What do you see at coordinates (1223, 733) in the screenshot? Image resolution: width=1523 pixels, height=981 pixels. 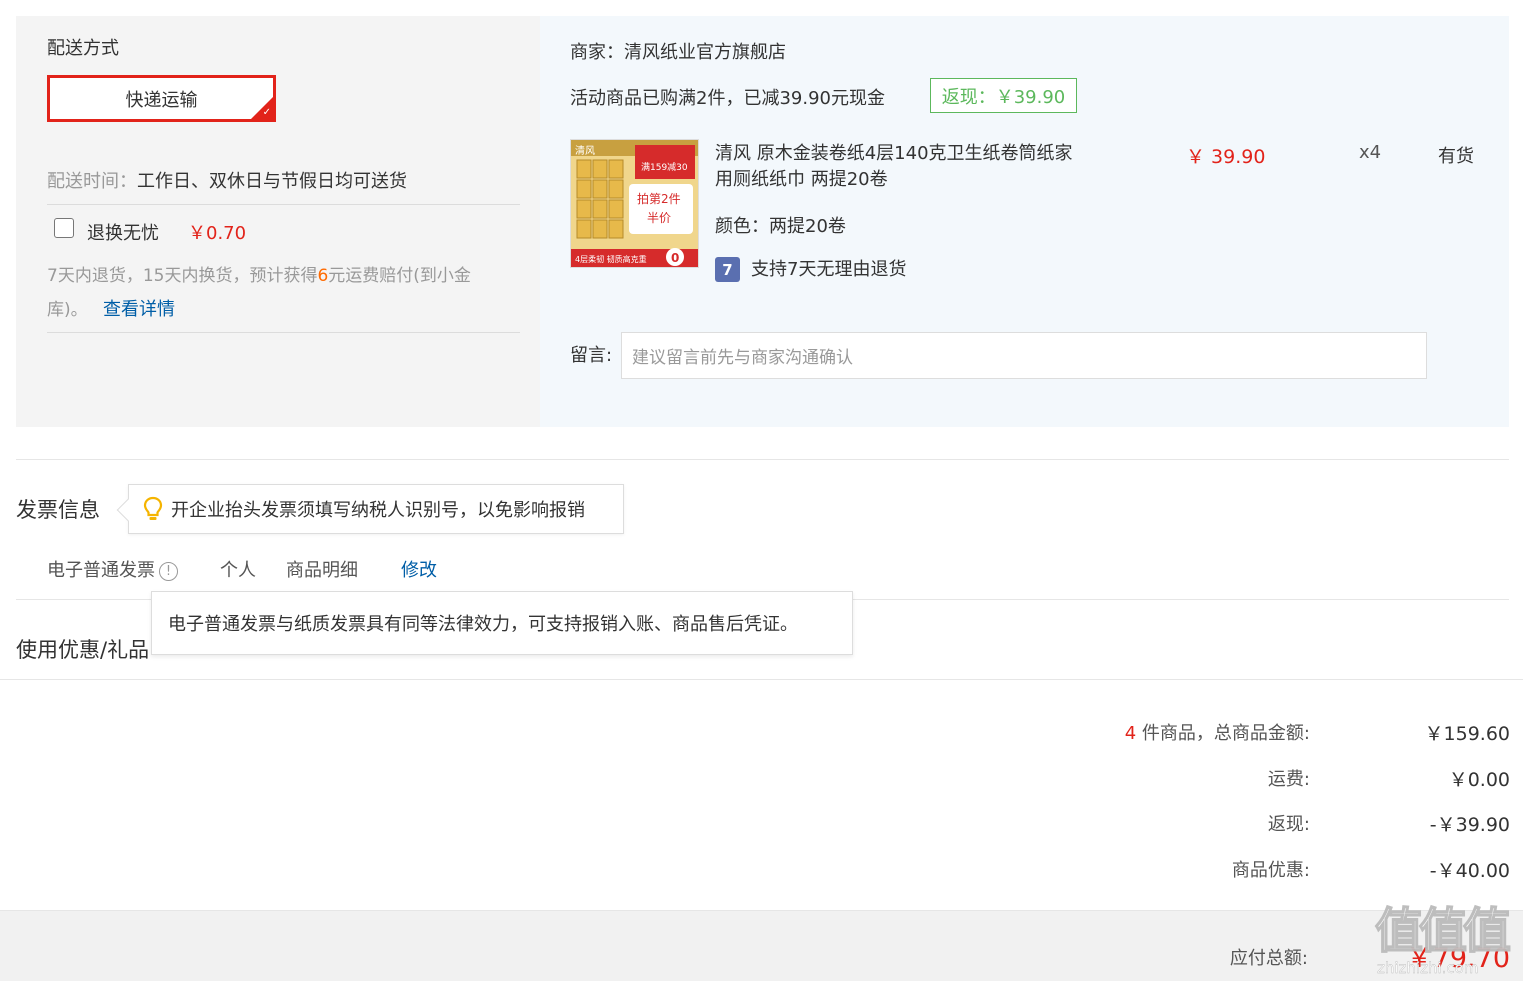 I see `items-label-text: 件商品，总商品金额:` at bounding box center [1223, 733].